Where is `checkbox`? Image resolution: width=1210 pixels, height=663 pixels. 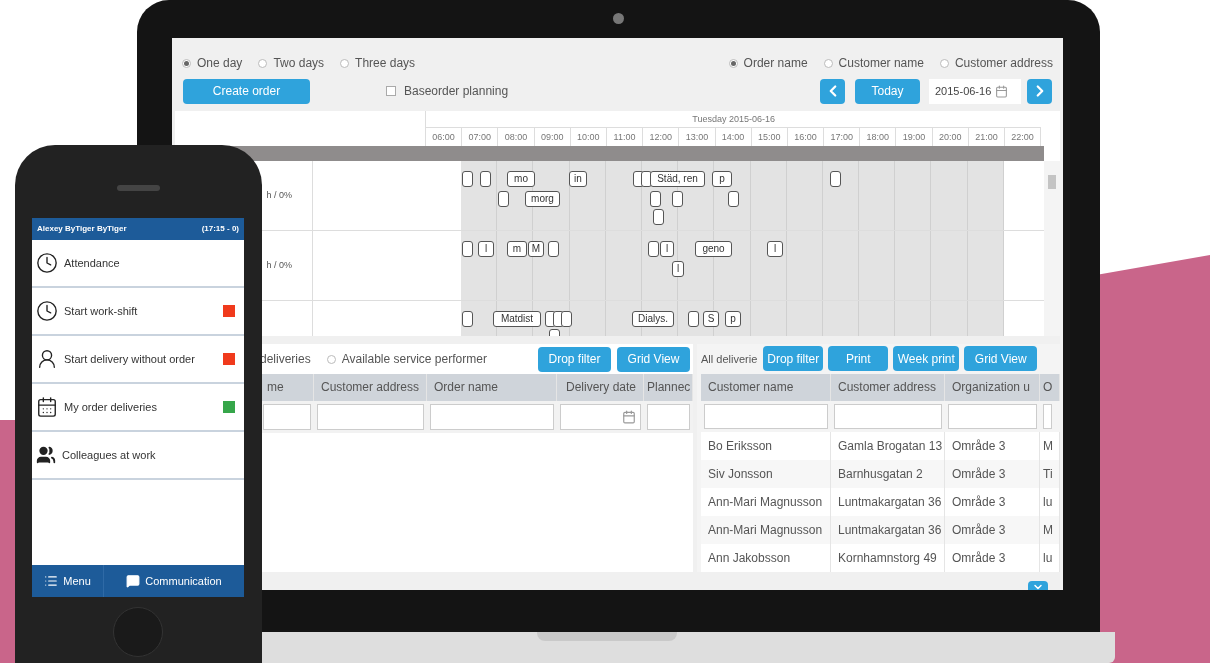 checkbox is located at coordinates (391, 91).